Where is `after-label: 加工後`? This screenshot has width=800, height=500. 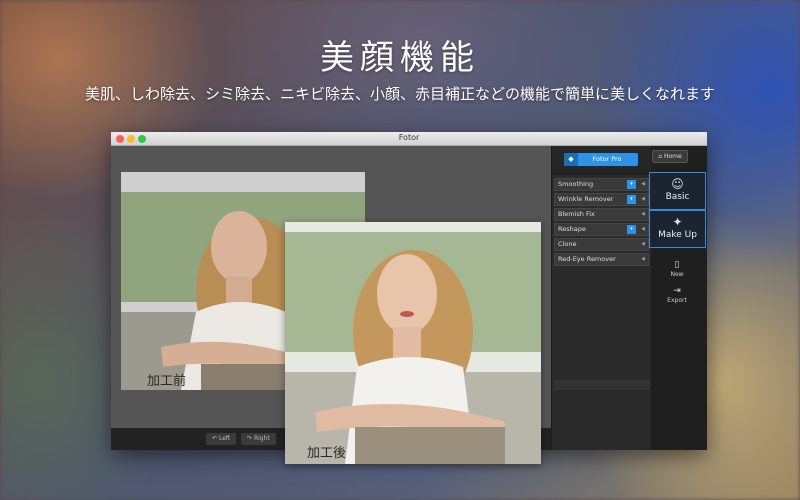
after-label: 加工後 is located at coordinates (327, 453).